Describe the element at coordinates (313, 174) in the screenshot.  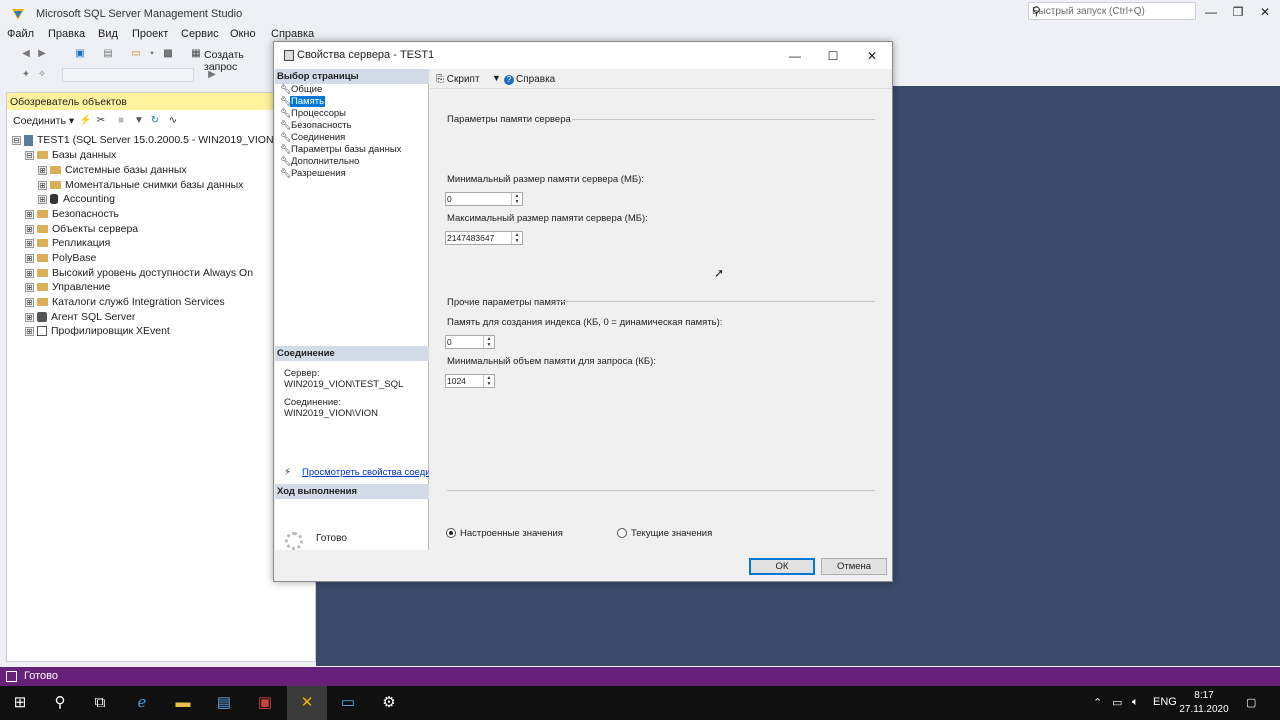
I see `page-permissions: 🔧︎Разрешения` at that location.